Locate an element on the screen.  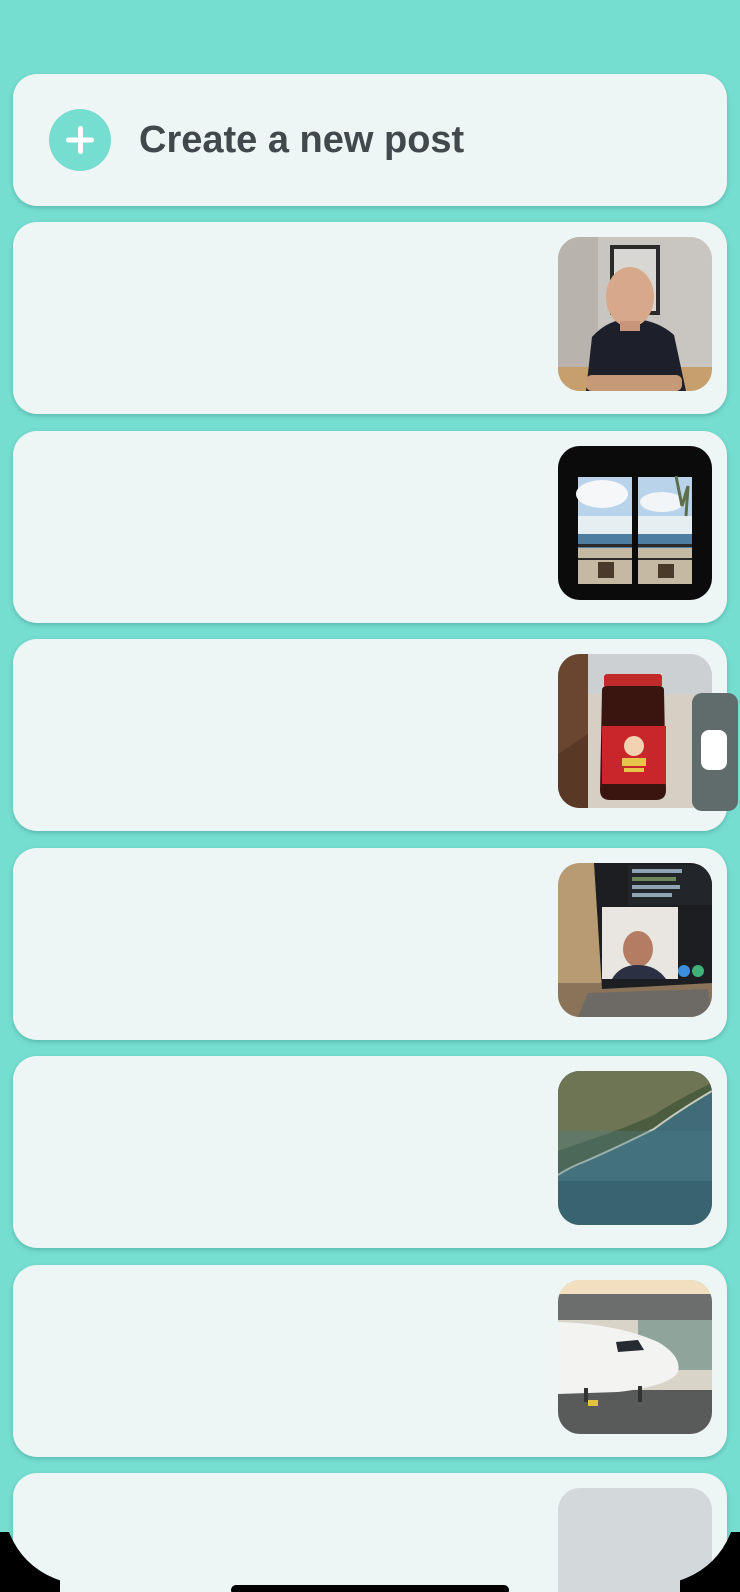
create-post-label: Create a new post is located at coordinates (302, 140).